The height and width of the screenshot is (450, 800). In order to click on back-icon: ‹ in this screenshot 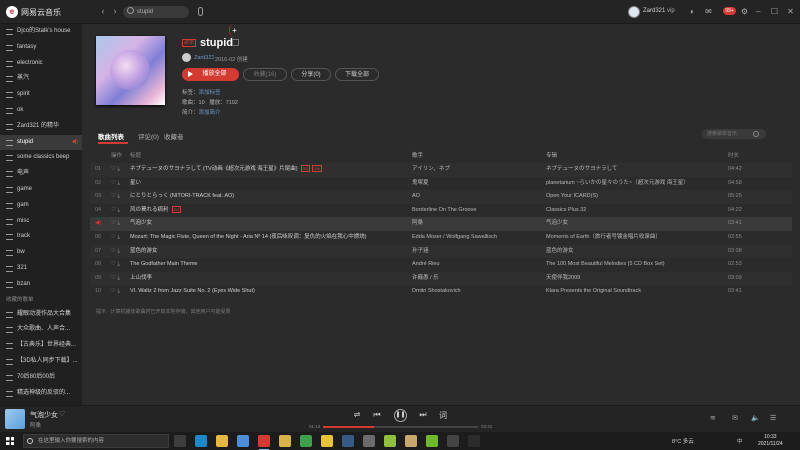, I will do `click(103, 11)`.